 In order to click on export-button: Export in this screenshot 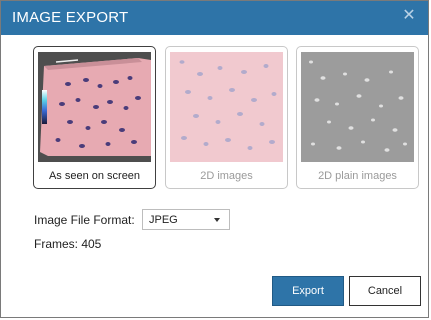, I will do `click(308, 291)`.